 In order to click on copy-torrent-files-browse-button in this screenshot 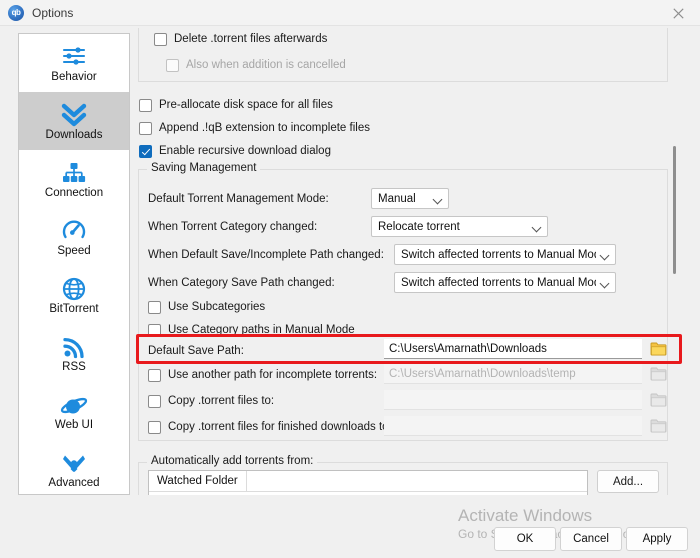, I will do `click(658, 399)`.